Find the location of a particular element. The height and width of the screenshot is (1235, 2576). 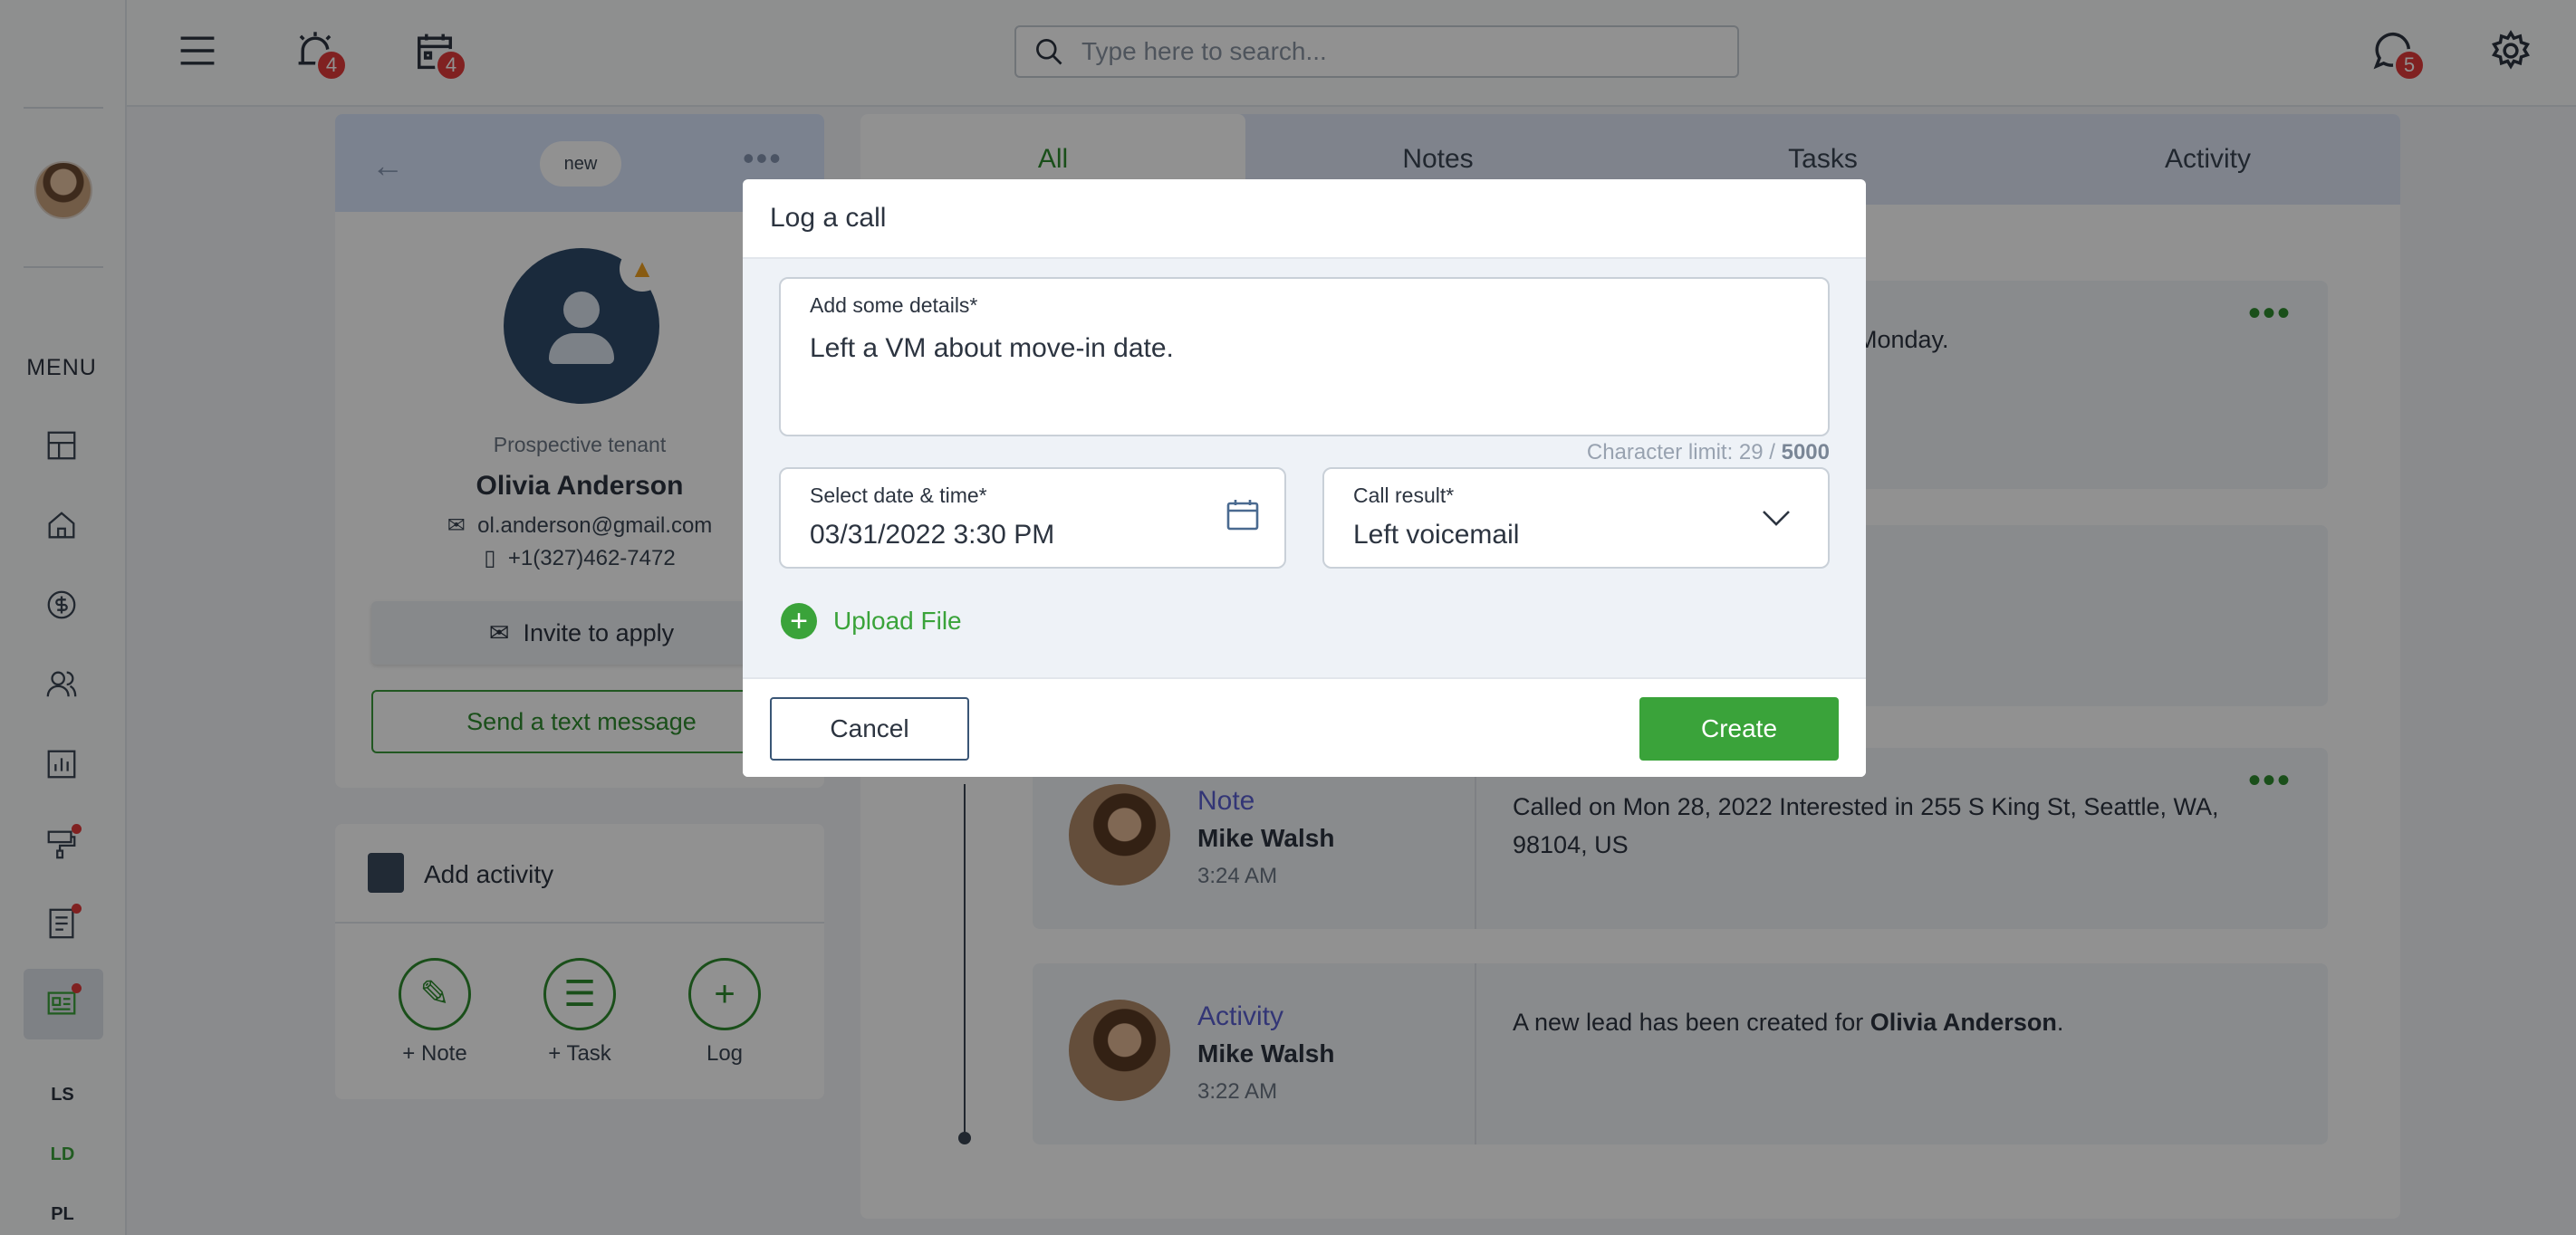

char-limit-text: Character limit: 29 / is located at coordinates (1684, 452).